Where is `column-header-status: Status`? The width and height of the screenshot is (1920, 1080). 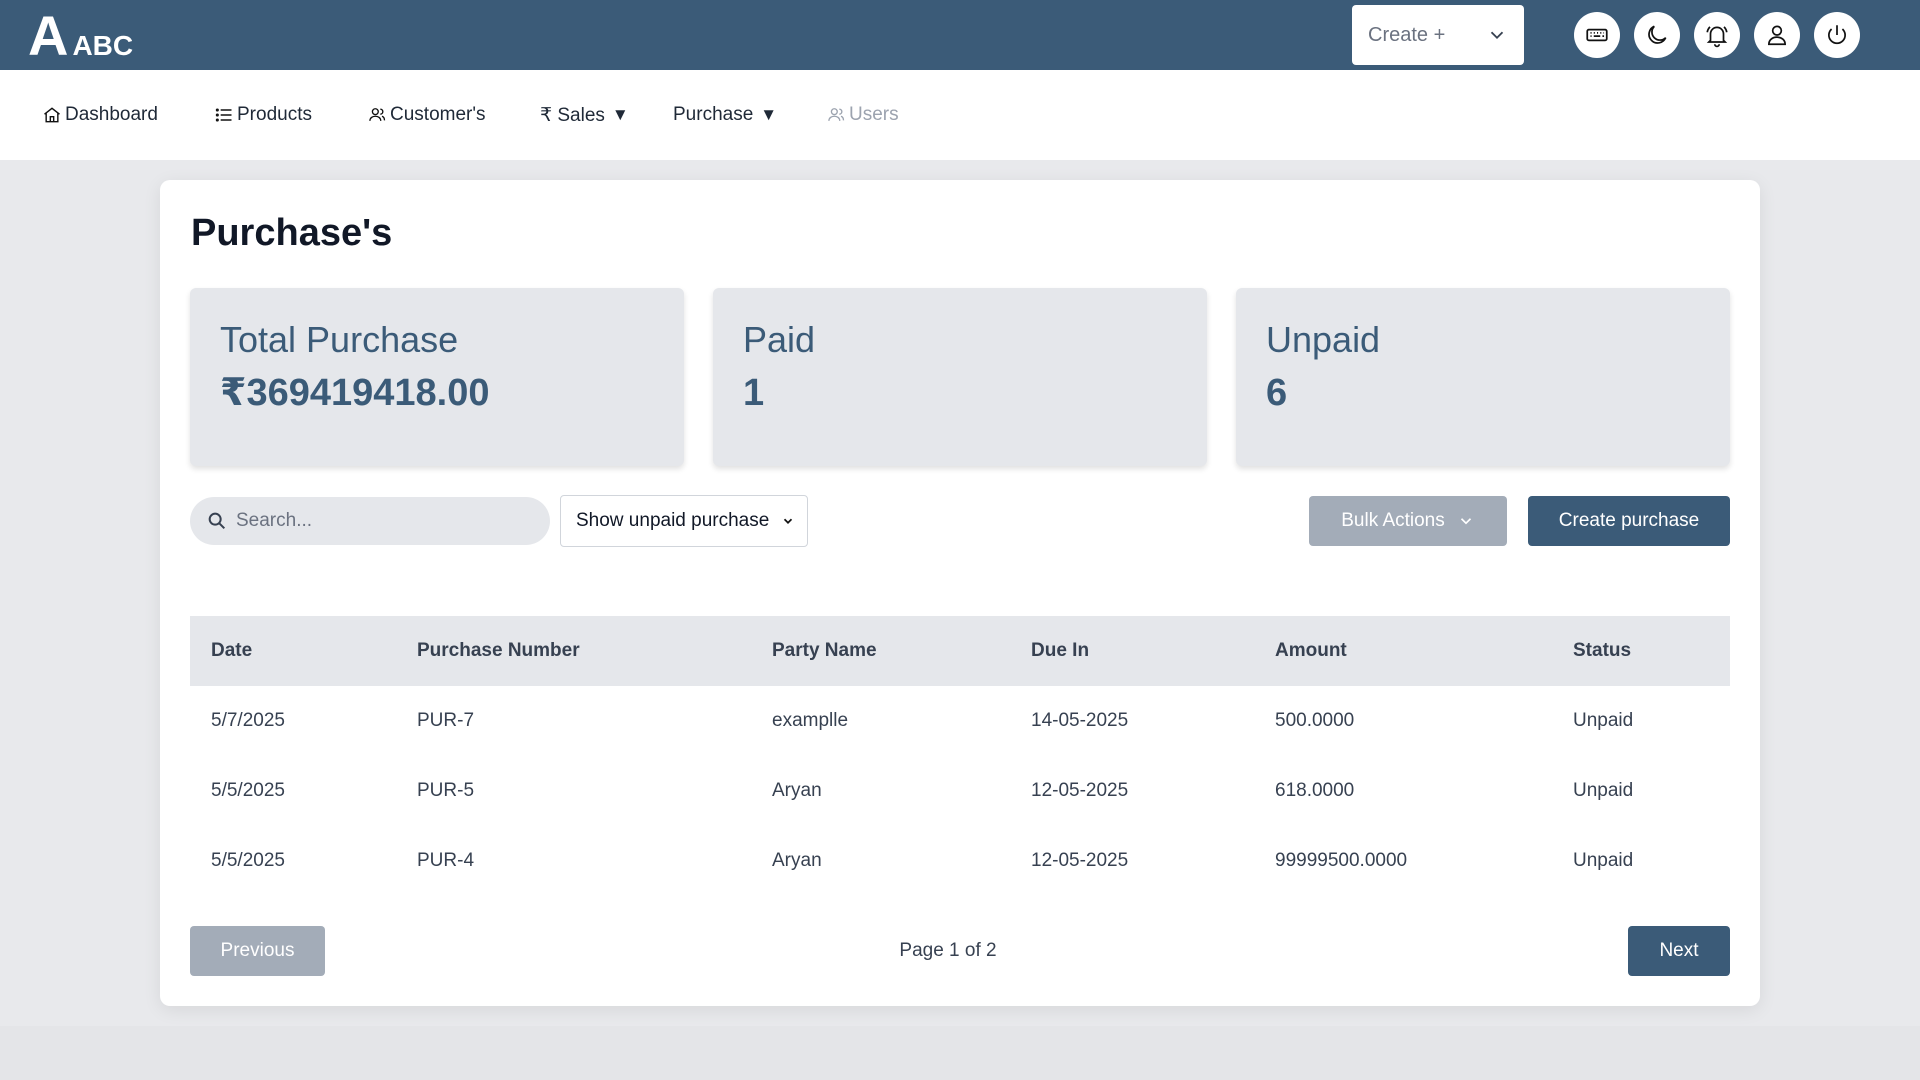
column-header-status: Status is located at coordinates (1602, 651).